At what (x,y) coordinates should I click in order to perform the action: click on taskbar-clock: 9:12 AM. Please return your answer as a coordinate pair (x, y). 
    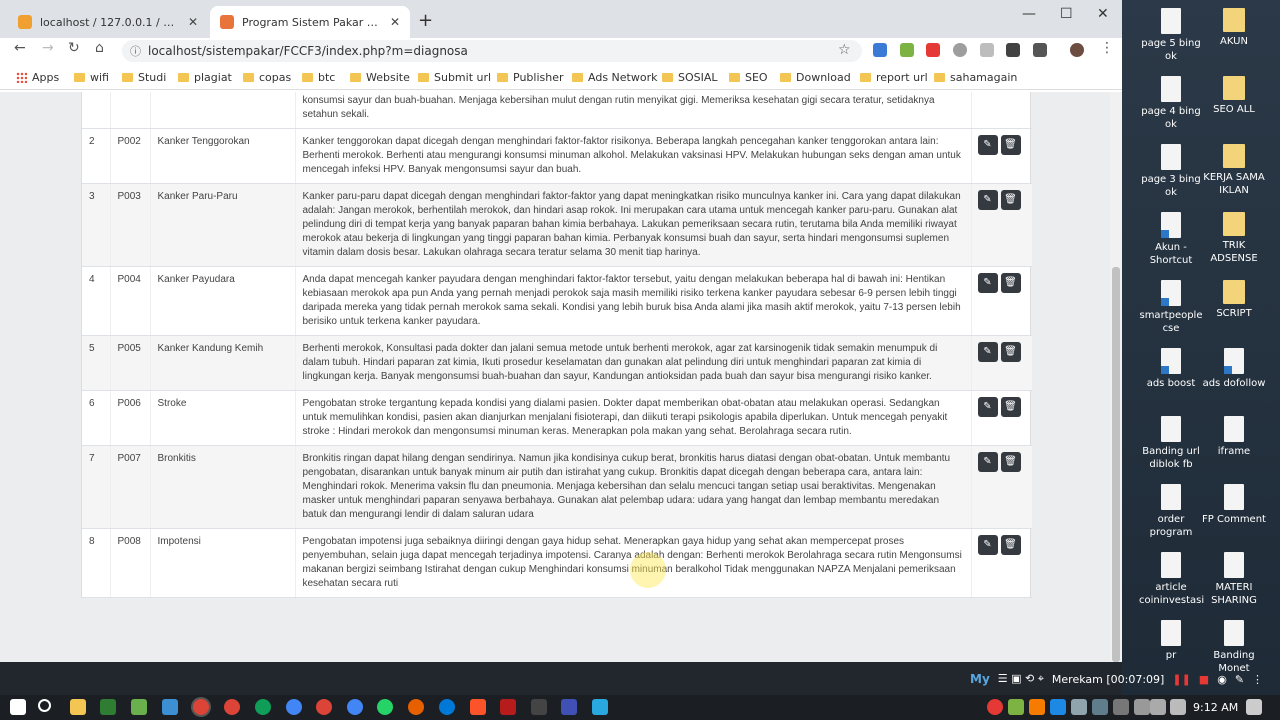
    Looking at the image, I should click on (1215, 707).